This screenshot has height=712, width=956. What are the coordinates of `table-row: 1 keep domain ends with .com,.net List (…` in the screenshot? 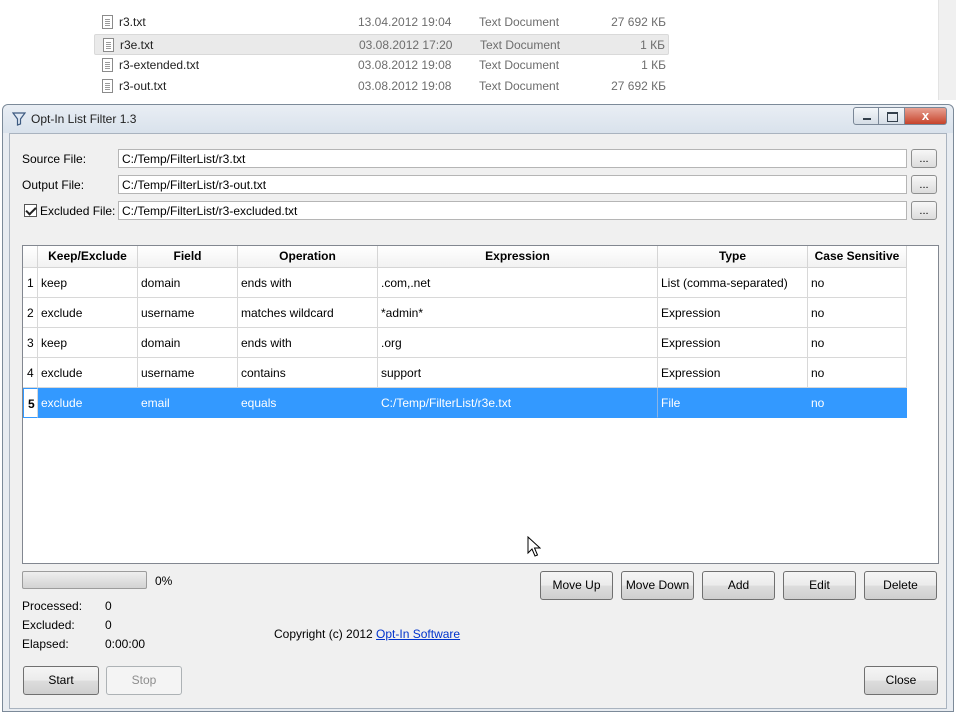 It's located at (465, 283).